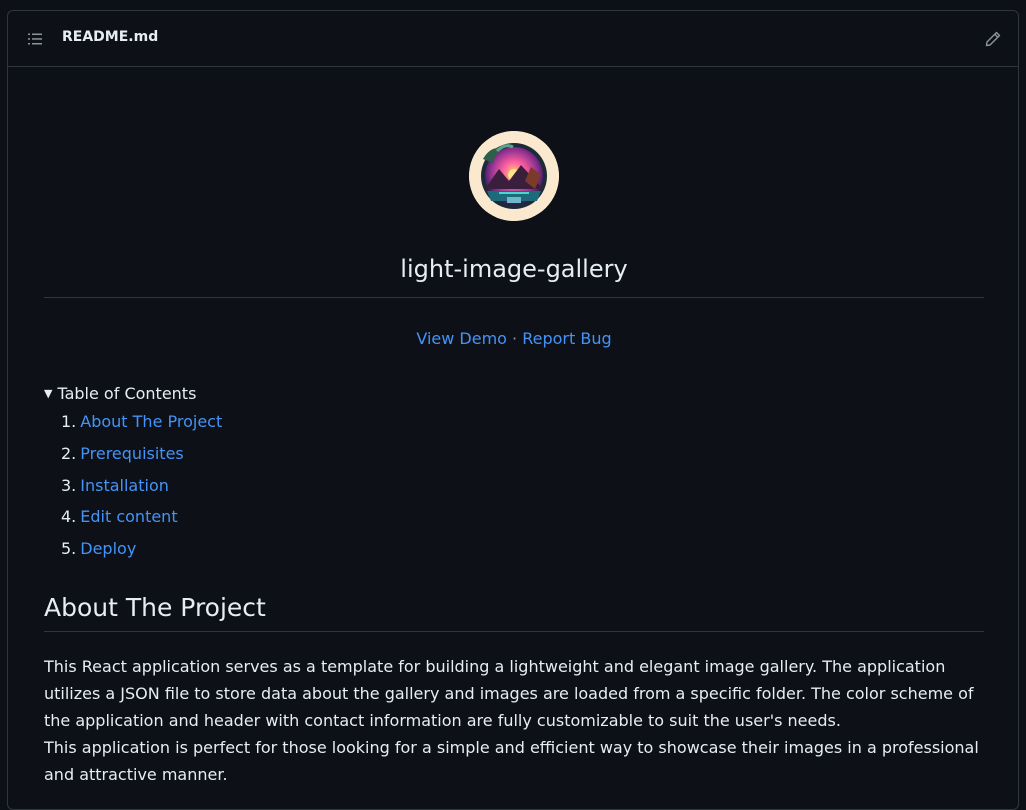  I want to click on project-links: View Demo · Report Bug, so click(514, 338).